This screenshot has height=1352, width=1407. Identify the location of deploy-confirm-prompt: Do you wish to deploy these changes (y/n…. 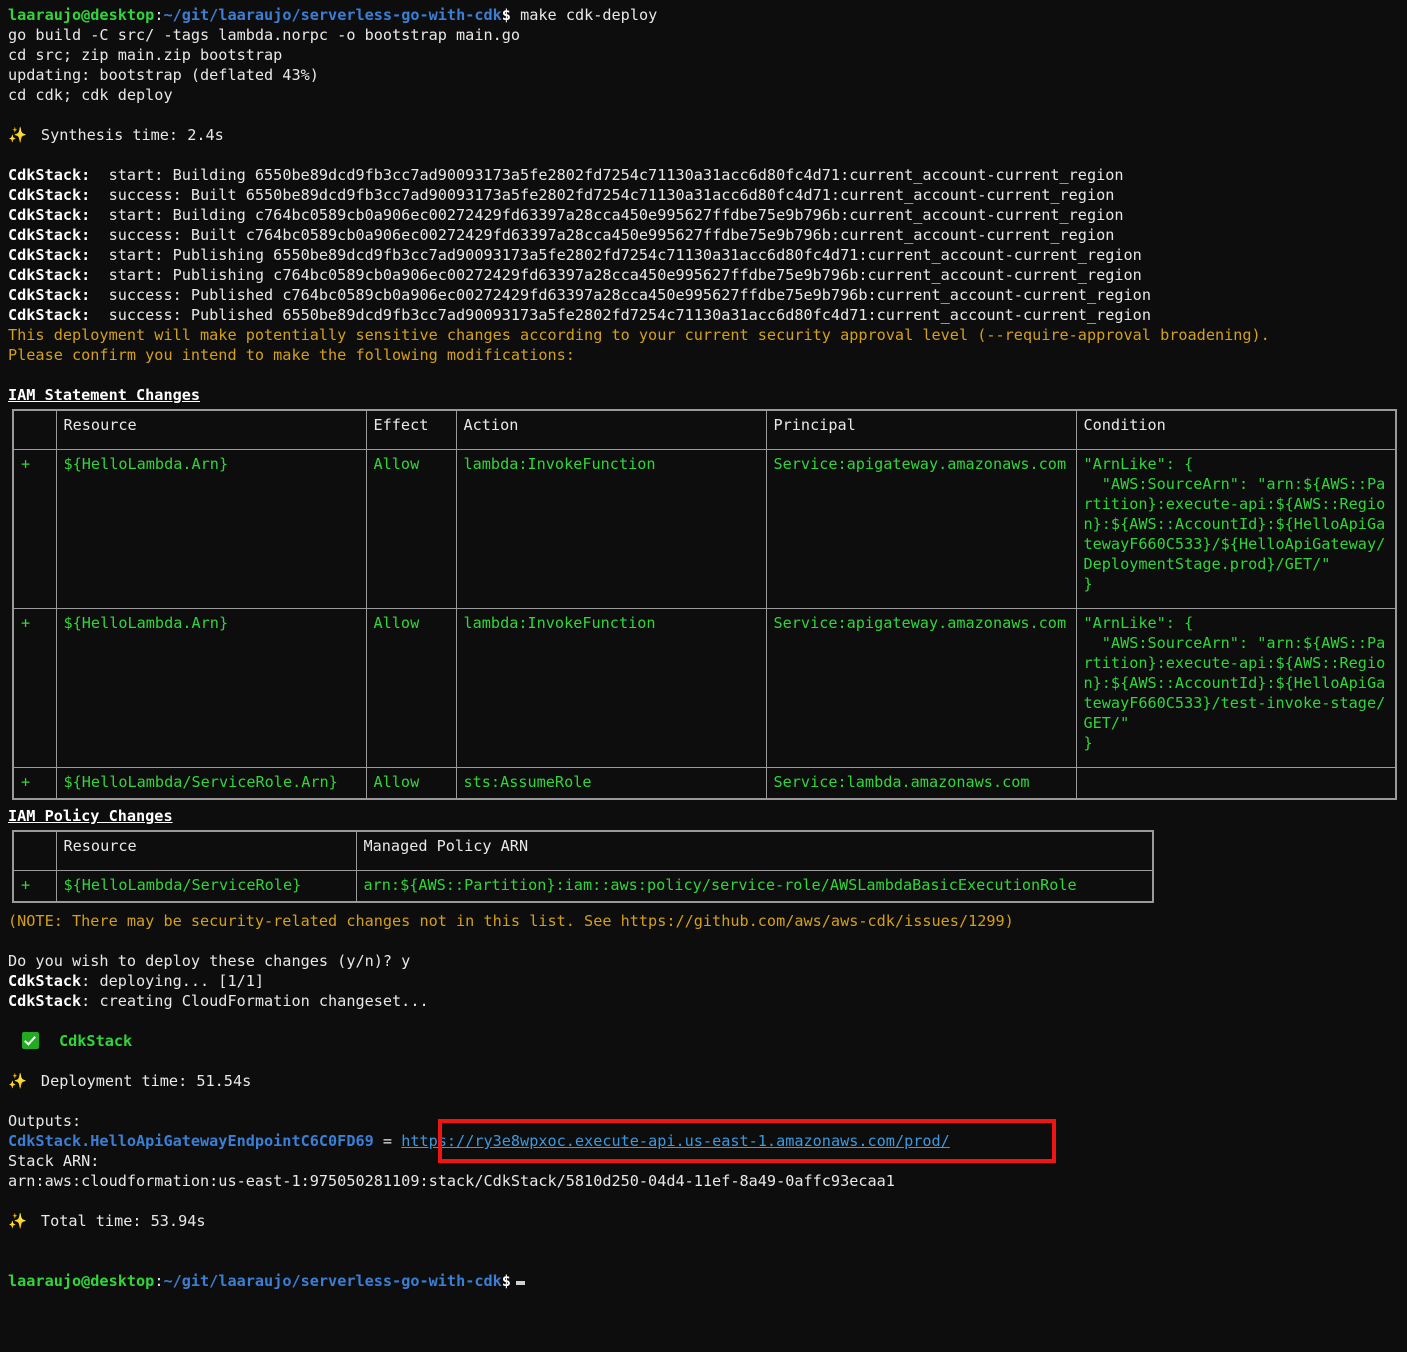
(209, 961).